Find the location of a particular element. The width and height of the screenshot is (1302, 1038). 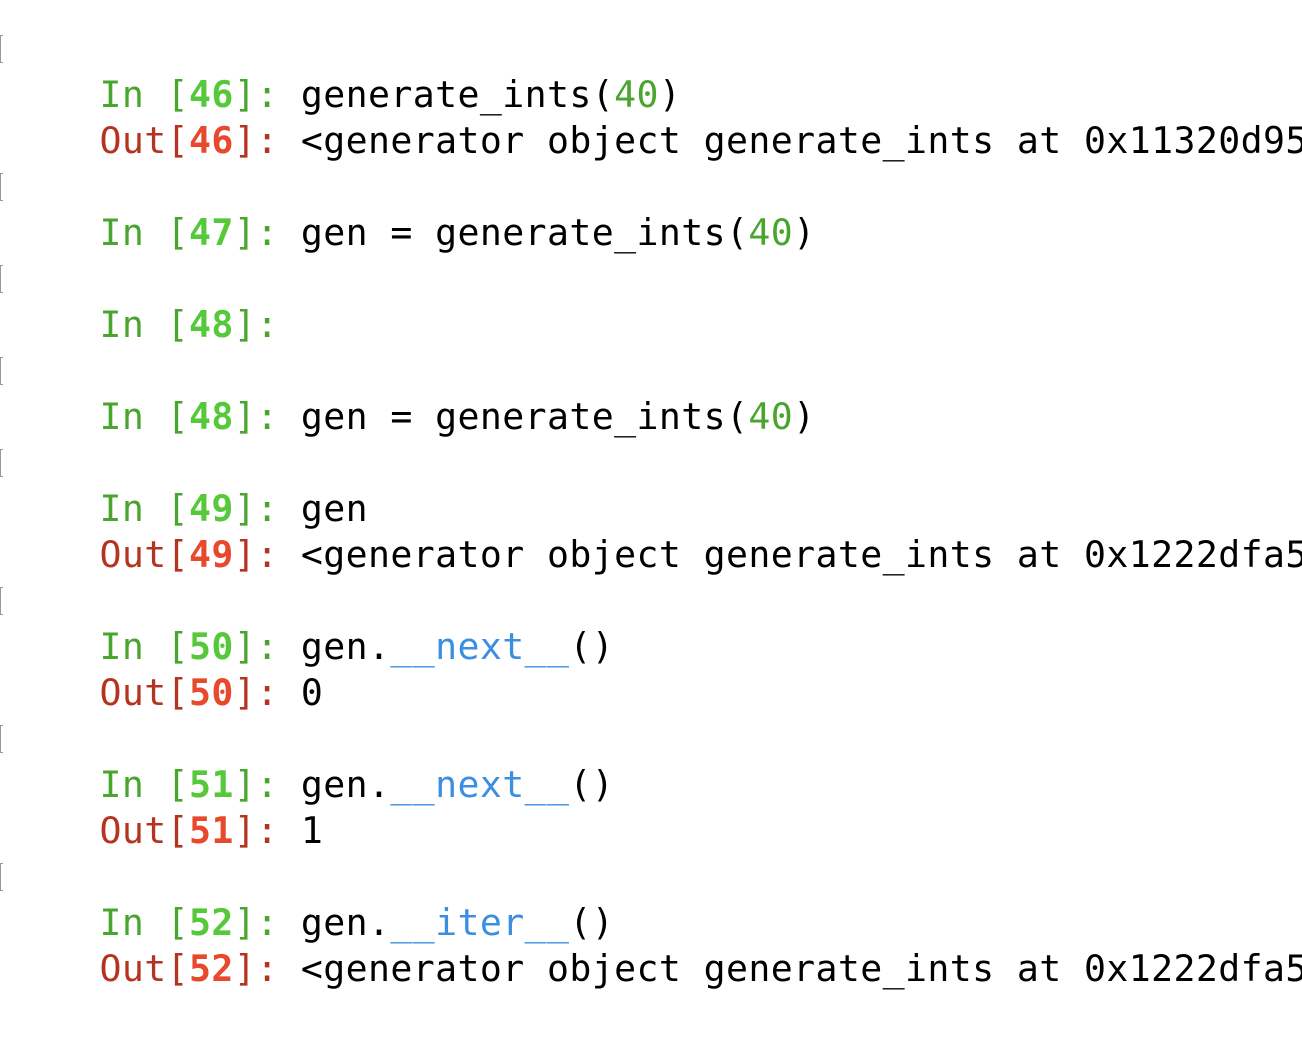

input-line-51: In [51]: gen.__next__() is located at coordinates (651, 761).